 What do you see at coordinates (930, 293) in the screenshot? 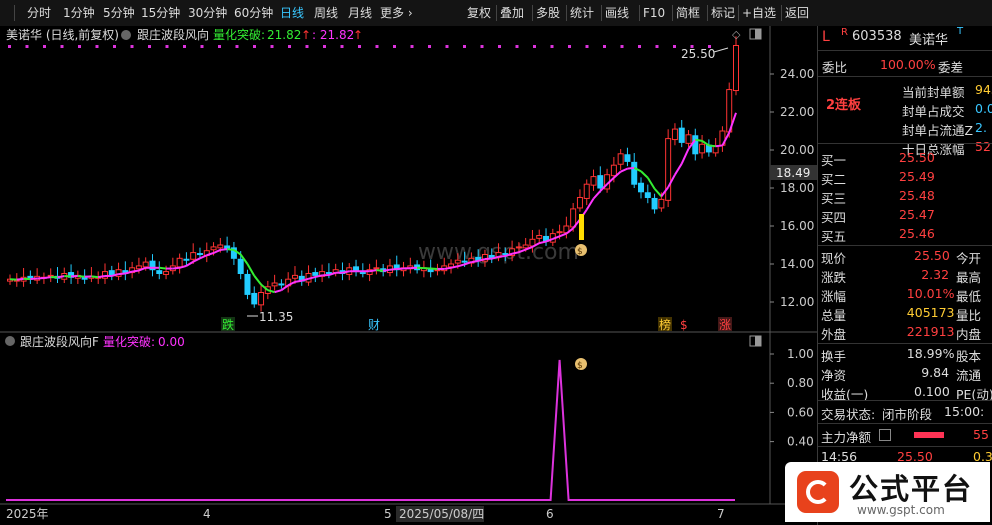
I see `quote-value: 10.01%` at bounding box center [930, 293].